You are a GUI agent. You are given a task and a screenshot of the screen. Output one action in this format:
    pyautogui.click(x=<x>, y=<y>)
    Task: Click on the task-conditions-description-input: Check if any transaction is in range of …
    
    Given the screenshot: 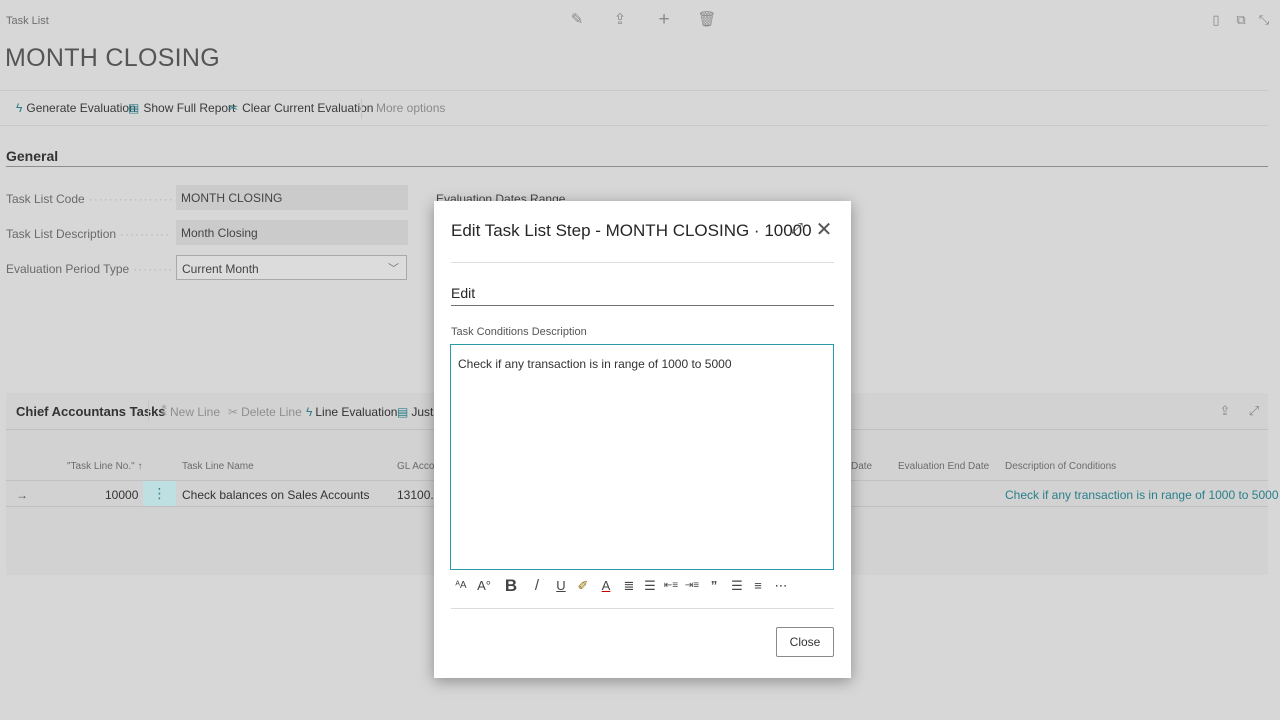 What is the action you would take?
    pyautogui.click(x=642, y=457)
    